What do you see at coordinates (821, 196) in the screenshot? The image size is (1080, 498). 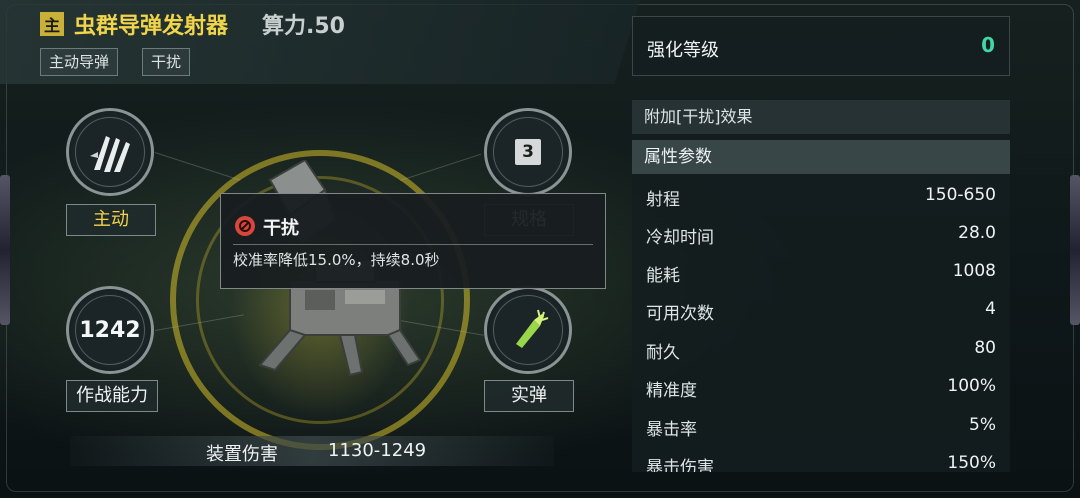 I see `attr-row-range: 射程 150-650` at bounding box center [821, 196].